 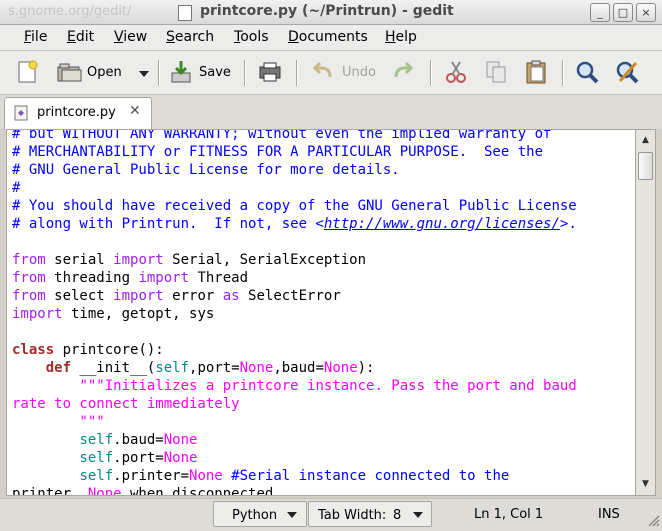 What do you see at coordinates (104, 72) in the screenshot?
I see `open-button-label: Open` at bounding box center [104, 72].